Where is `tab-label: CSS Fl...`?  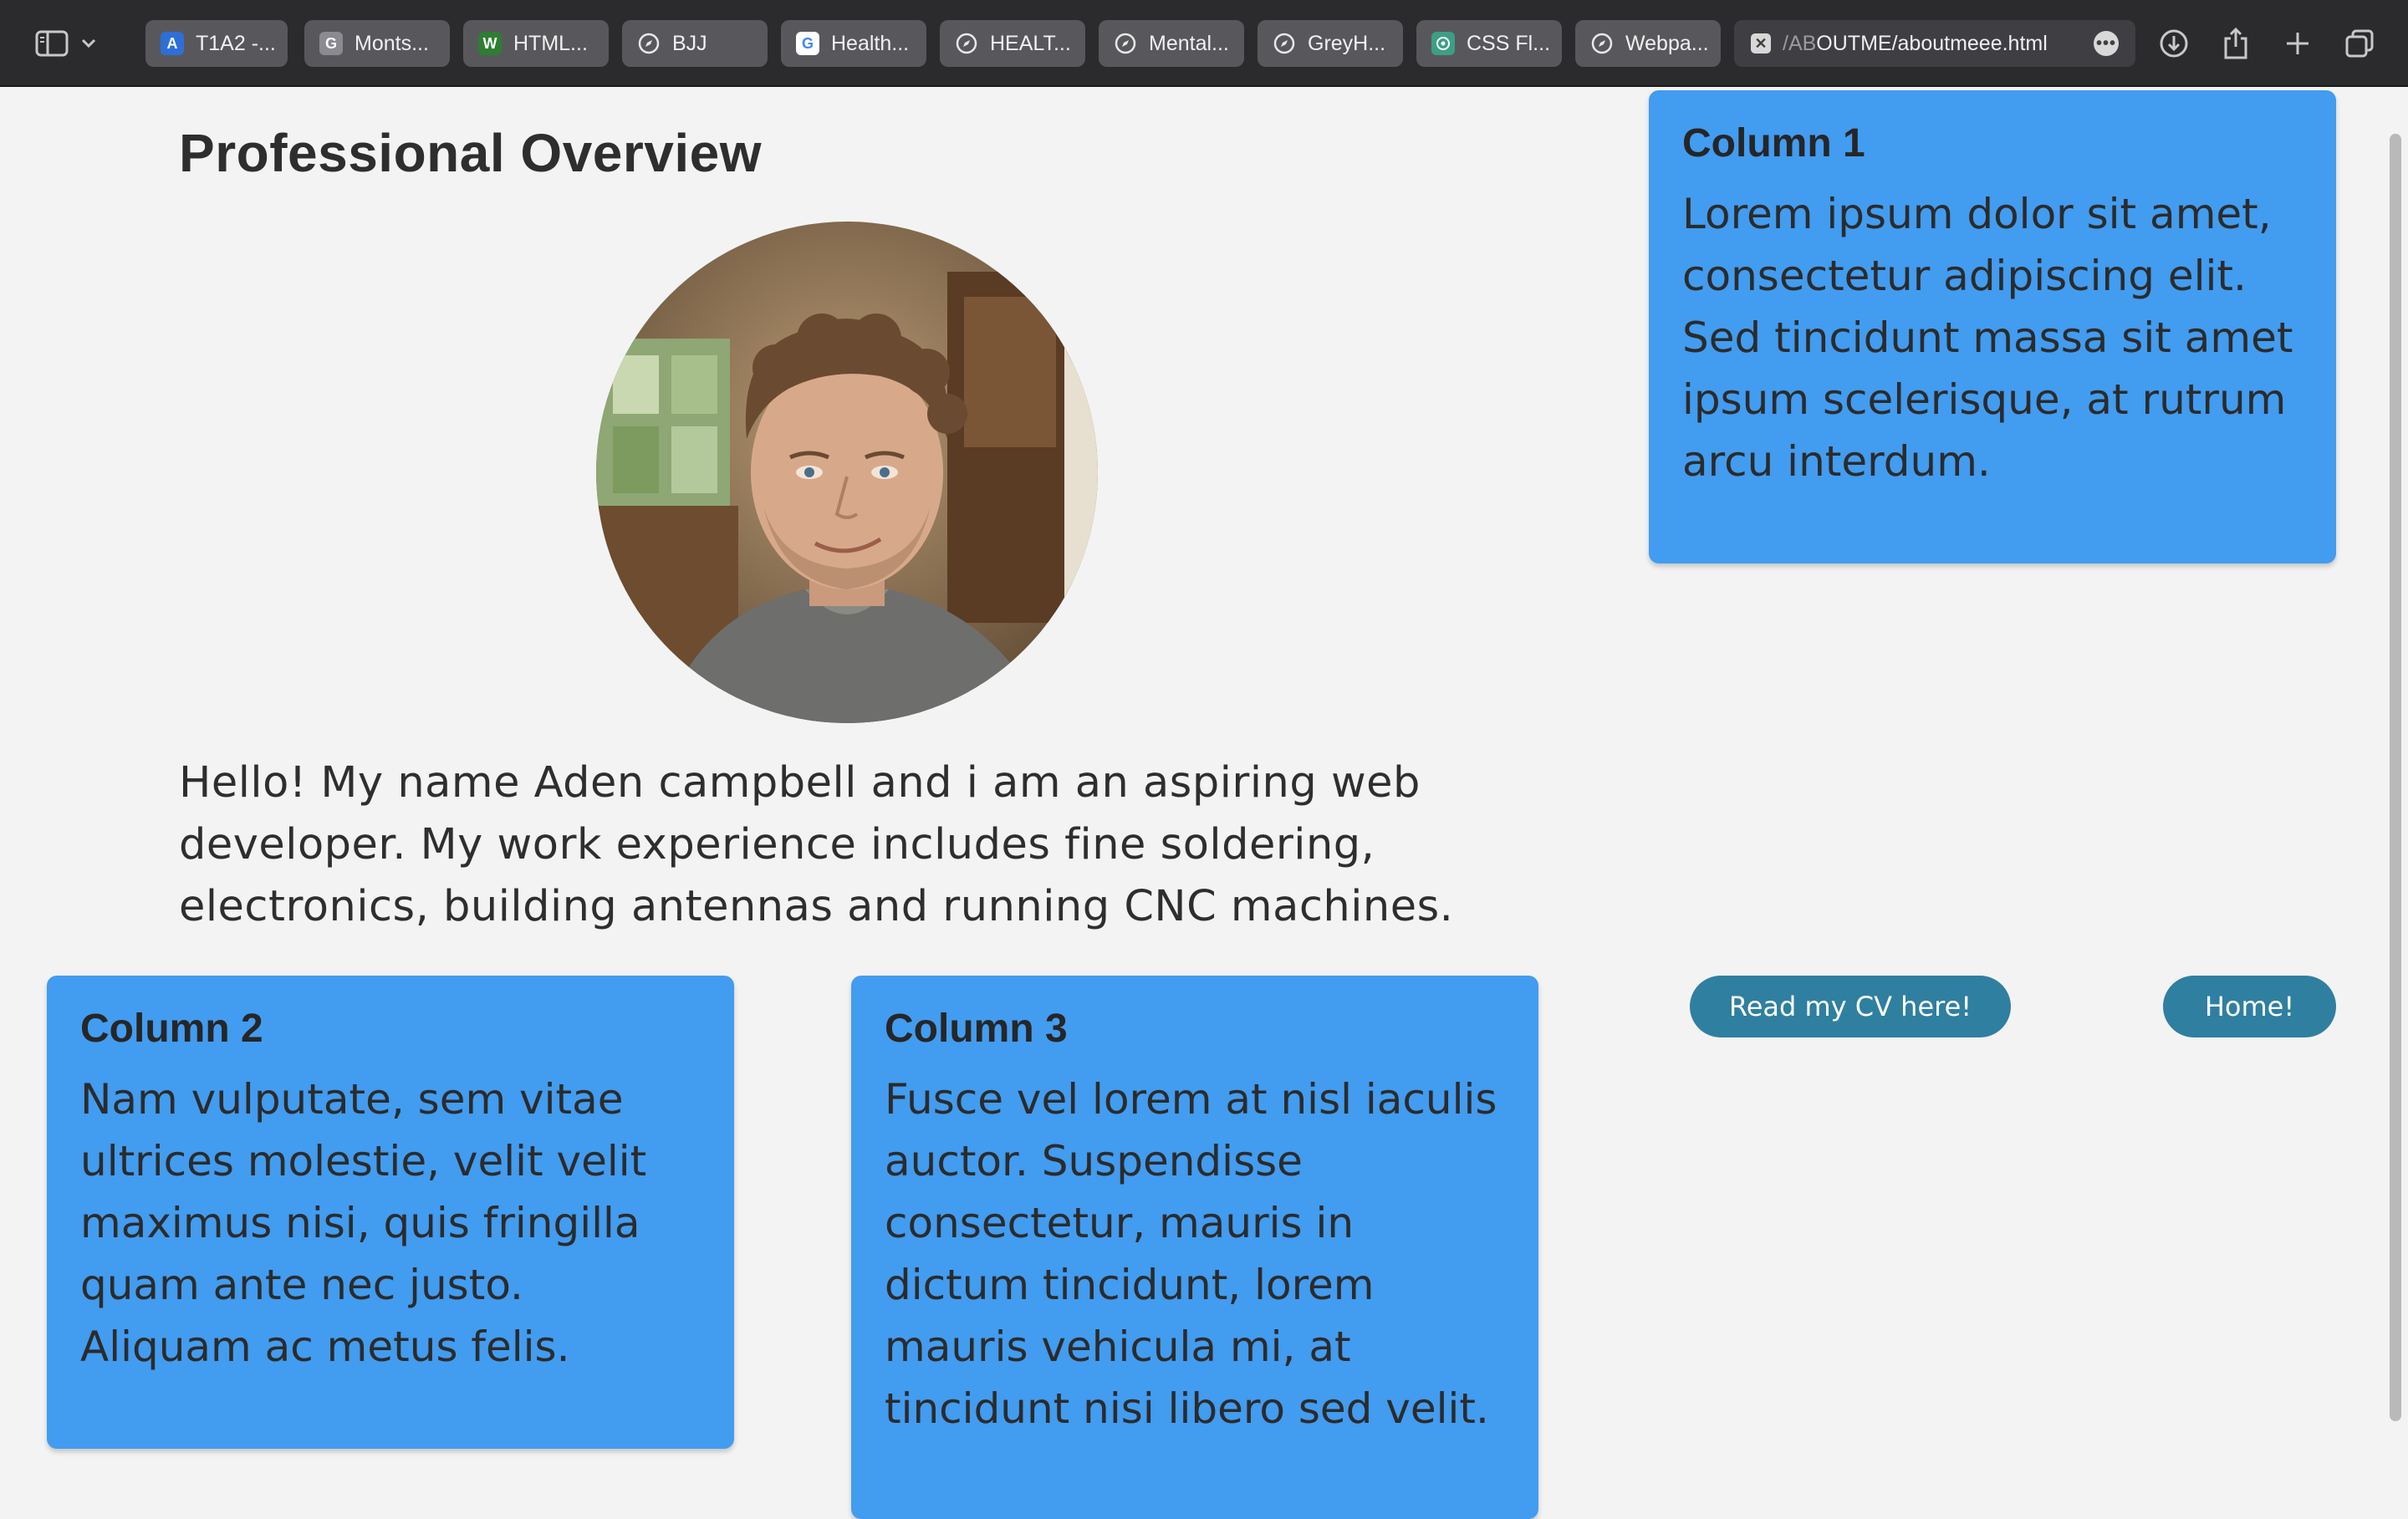
tab-label: CSS Fl... is located at coordinates (1509, 43).